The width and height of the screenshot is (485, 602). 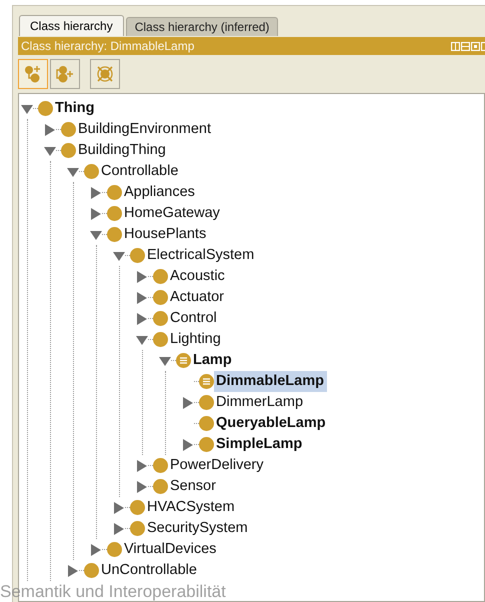 I want to click on class-label: Thing, so click(x=75, y=109).